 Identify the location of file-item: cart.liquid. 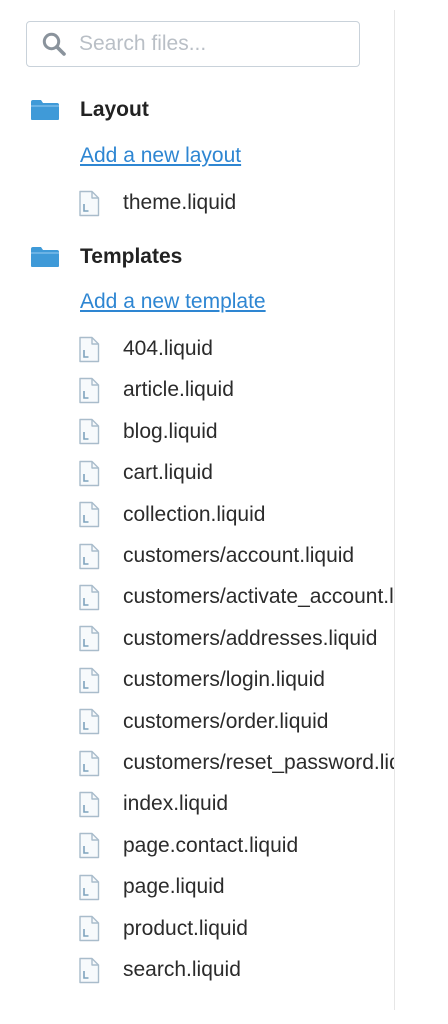
(145, 473).